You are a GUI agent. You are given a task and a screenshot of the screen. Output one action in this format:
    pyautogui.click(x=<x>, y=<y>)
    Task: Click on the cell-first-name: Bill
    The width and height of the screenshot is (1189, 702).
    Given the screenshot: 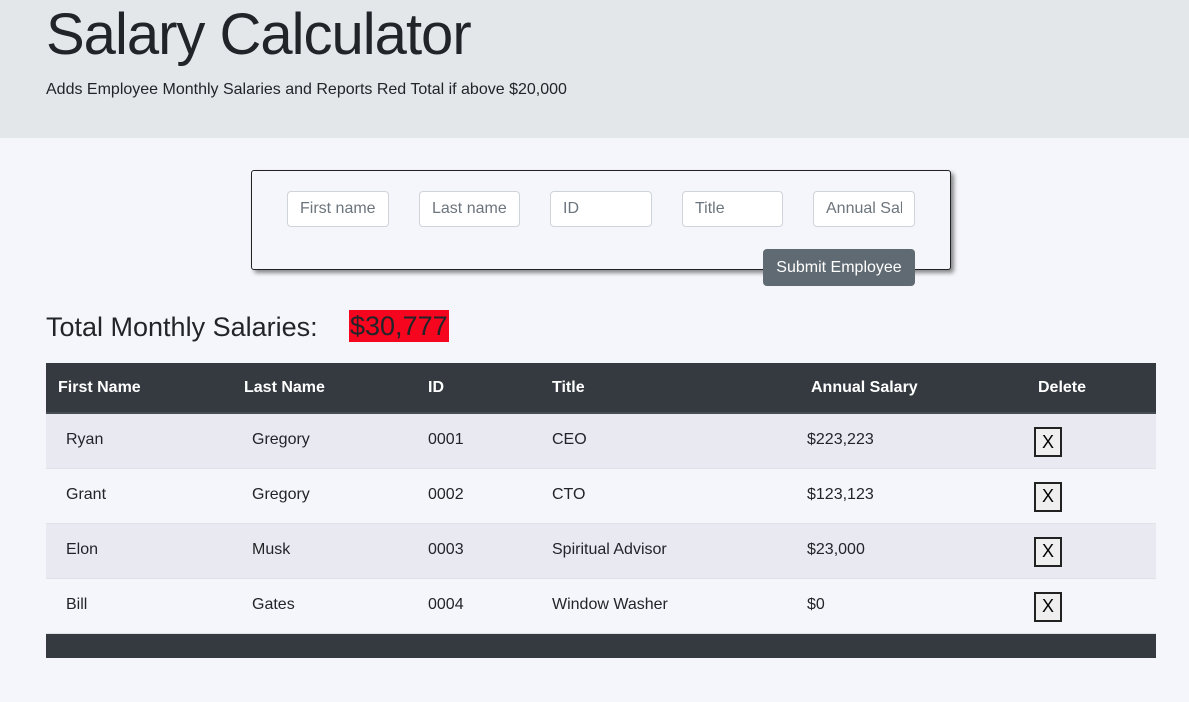 What is the action you would take?
    pyautogui.click(x=77, y=604)
    